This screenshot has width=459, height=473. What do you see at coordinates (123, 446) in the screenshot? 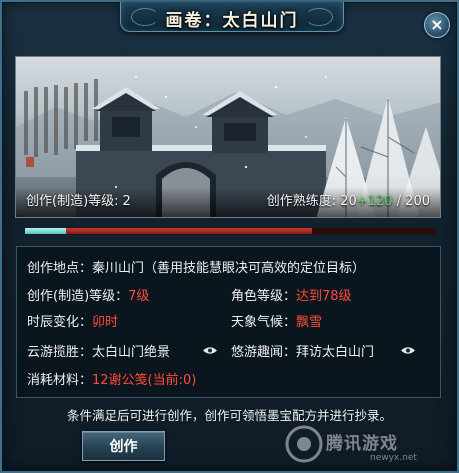
I see `create-button: 创作` at bounding box center [123, 446].